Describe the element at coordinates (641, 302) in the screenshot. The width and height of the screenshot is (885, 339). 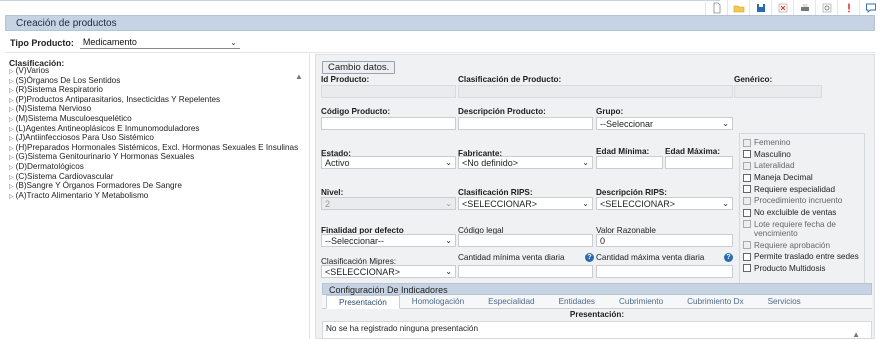
I see `tab-cubrimiento: Cubrimiento` at that location.